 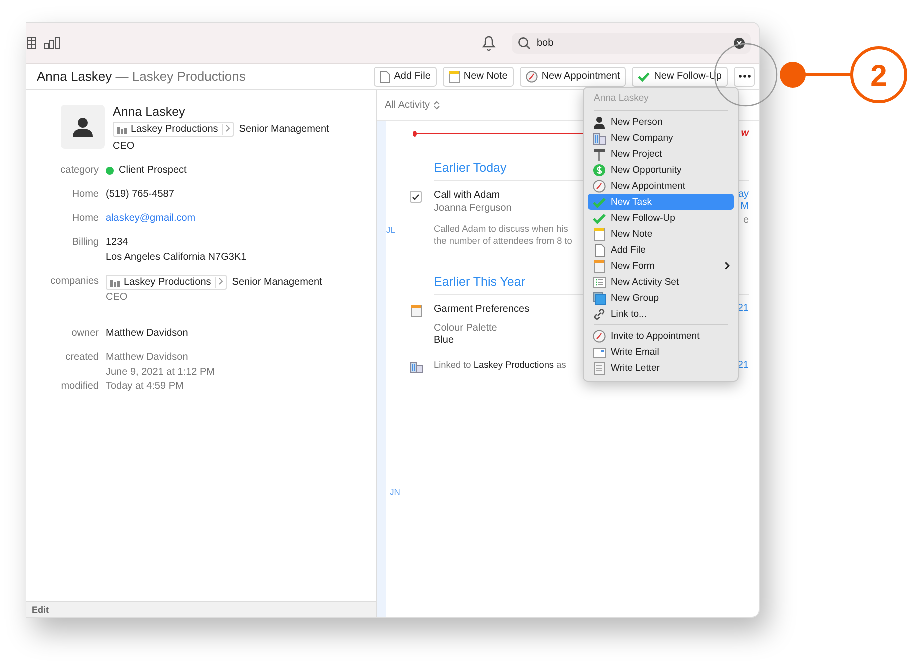 What do you see at coordinates (405, 76) in the screenshot?
I see `action-button: Add File` at bounding box center [405, 76].